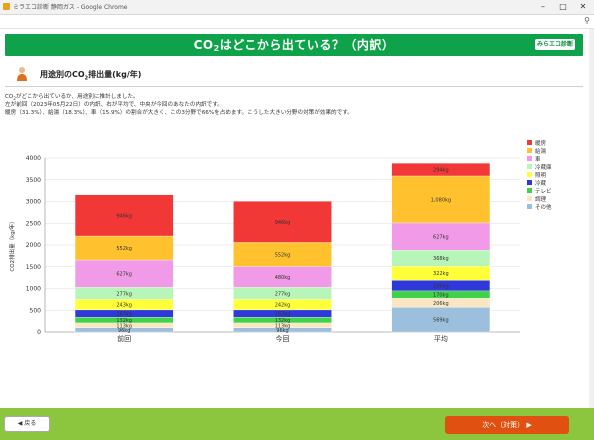  Describe the element at coordinates (541, 151) in the screenshot. I see `legend-label: 給湯` at that location.